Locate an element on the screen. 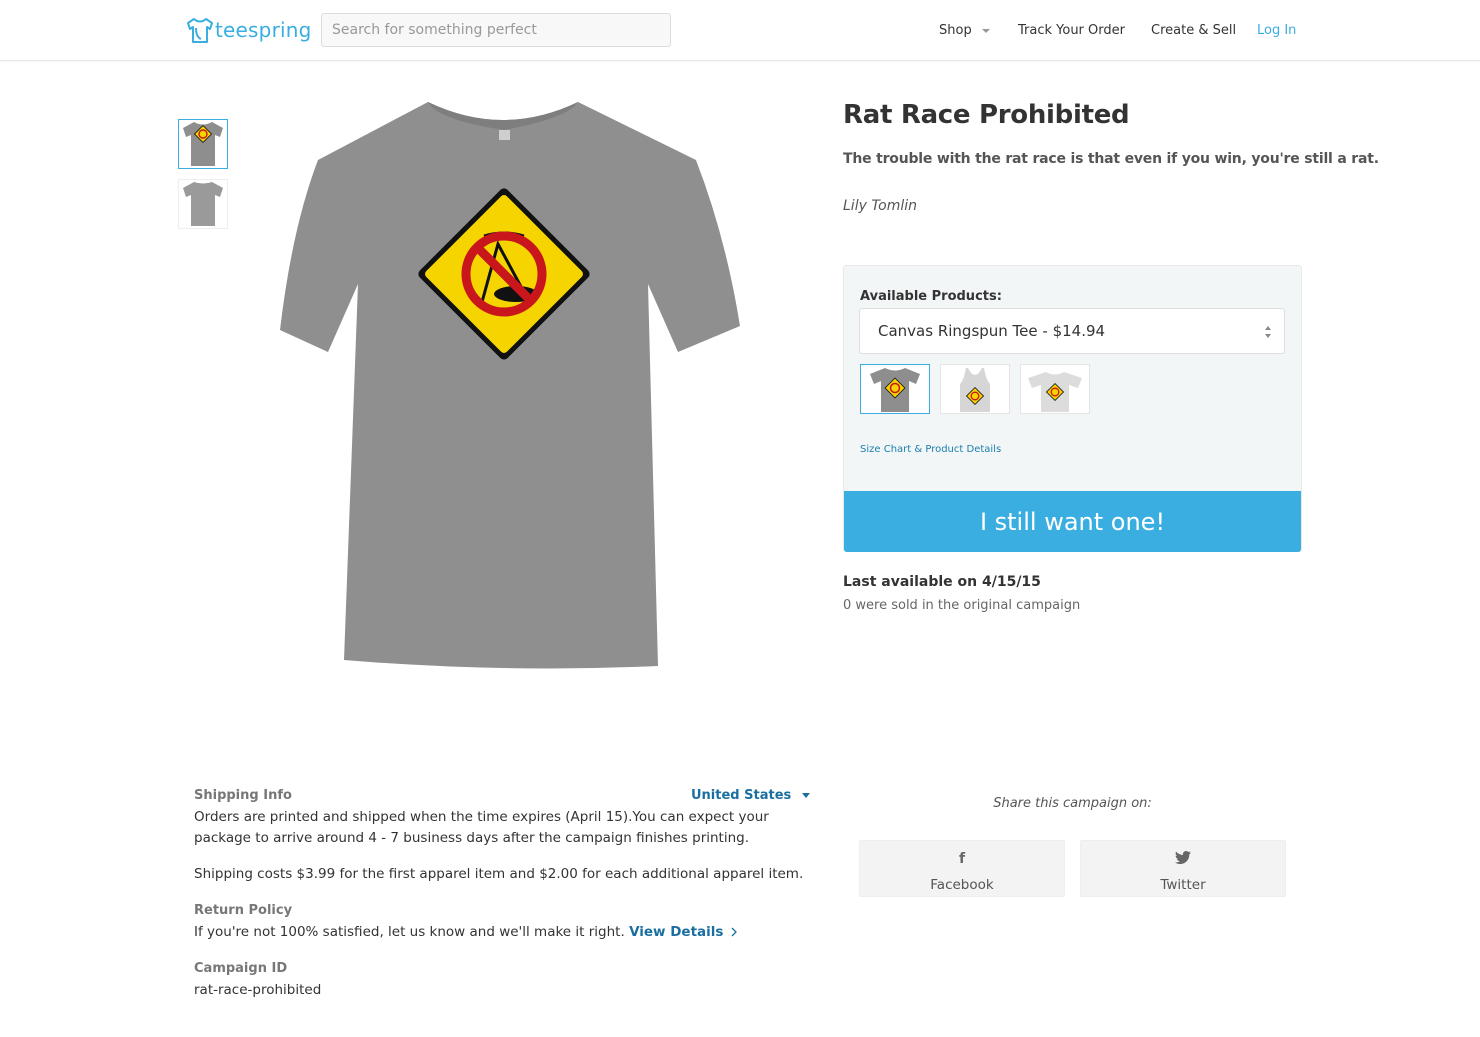  campaign-id-value: rat-race-prohibited is located at coordinates (258, 990).